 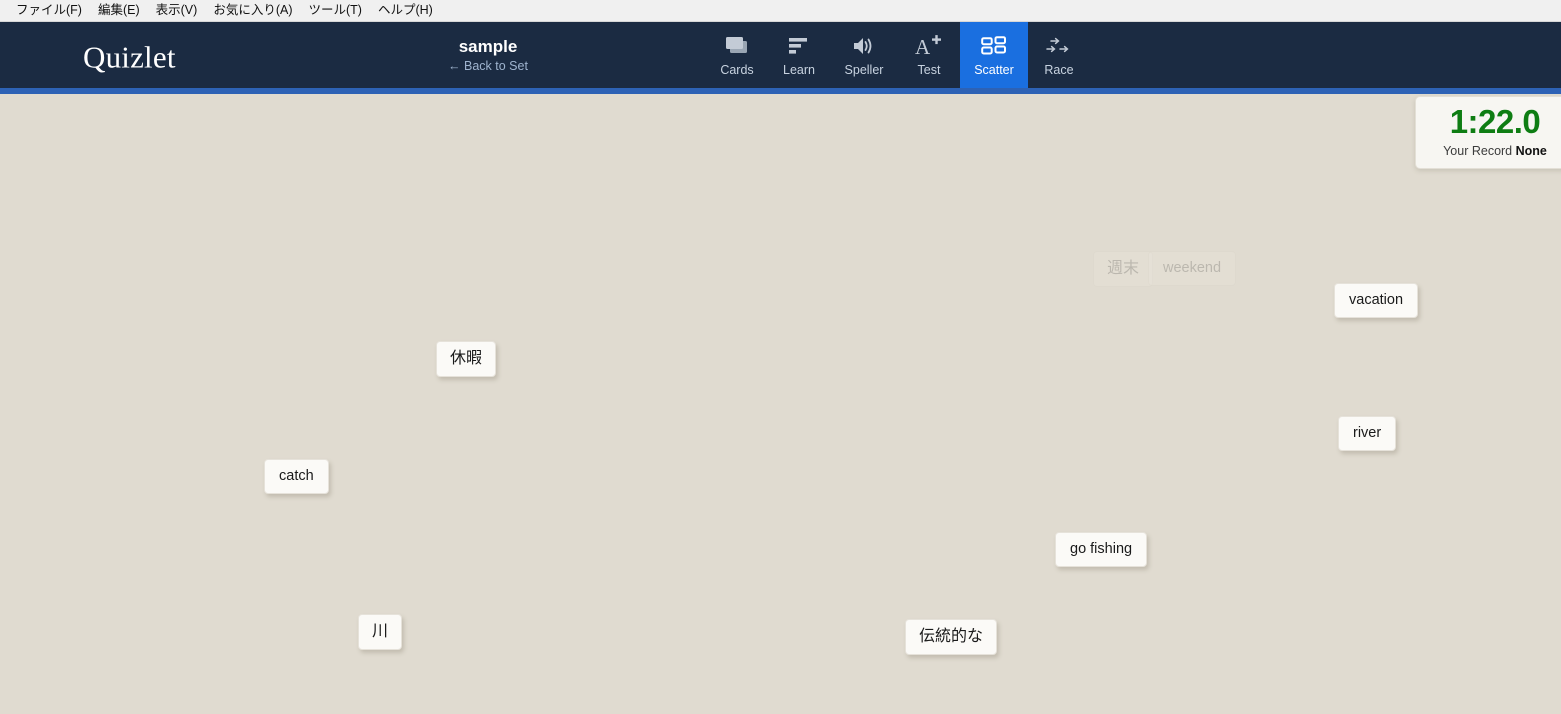 I want to click on menu-item-file: ファイル(F), so click(x=49, y=10).